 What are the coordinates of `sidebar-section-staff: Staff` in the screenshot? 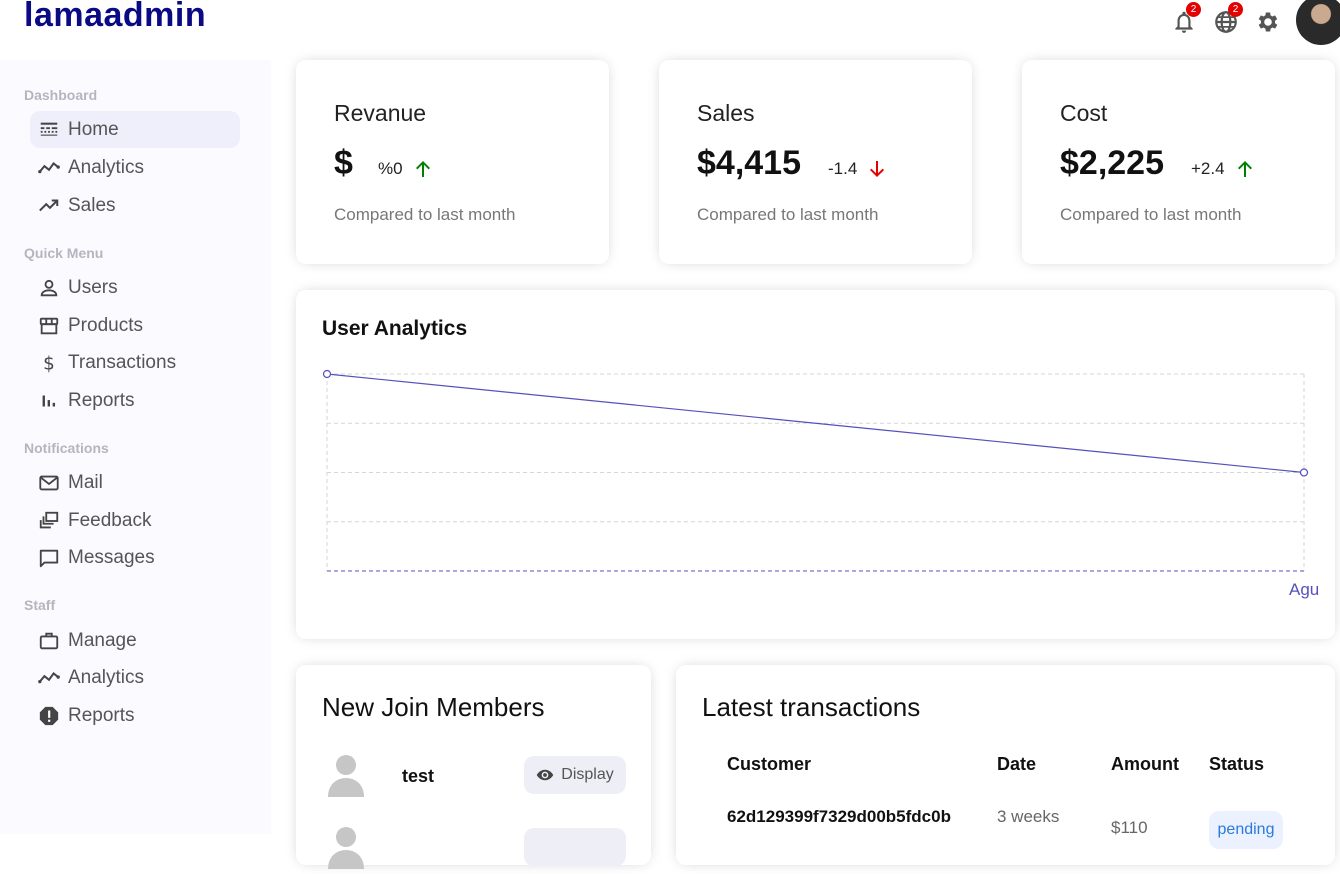 It's located at (40, 605).